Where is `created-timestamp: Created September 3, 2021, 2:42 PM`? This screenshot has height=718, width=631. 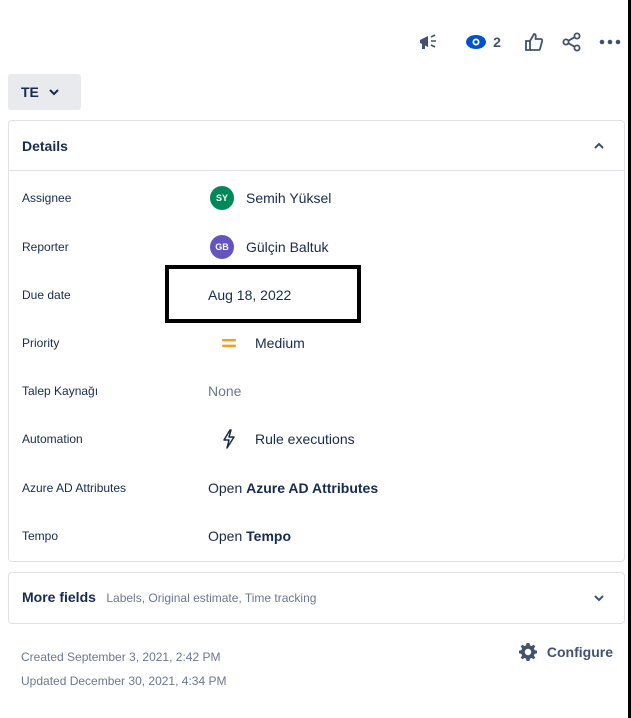 created-timestamp: Created September 3, 2021, 2:42 PM is located at coordinates (121, 657).